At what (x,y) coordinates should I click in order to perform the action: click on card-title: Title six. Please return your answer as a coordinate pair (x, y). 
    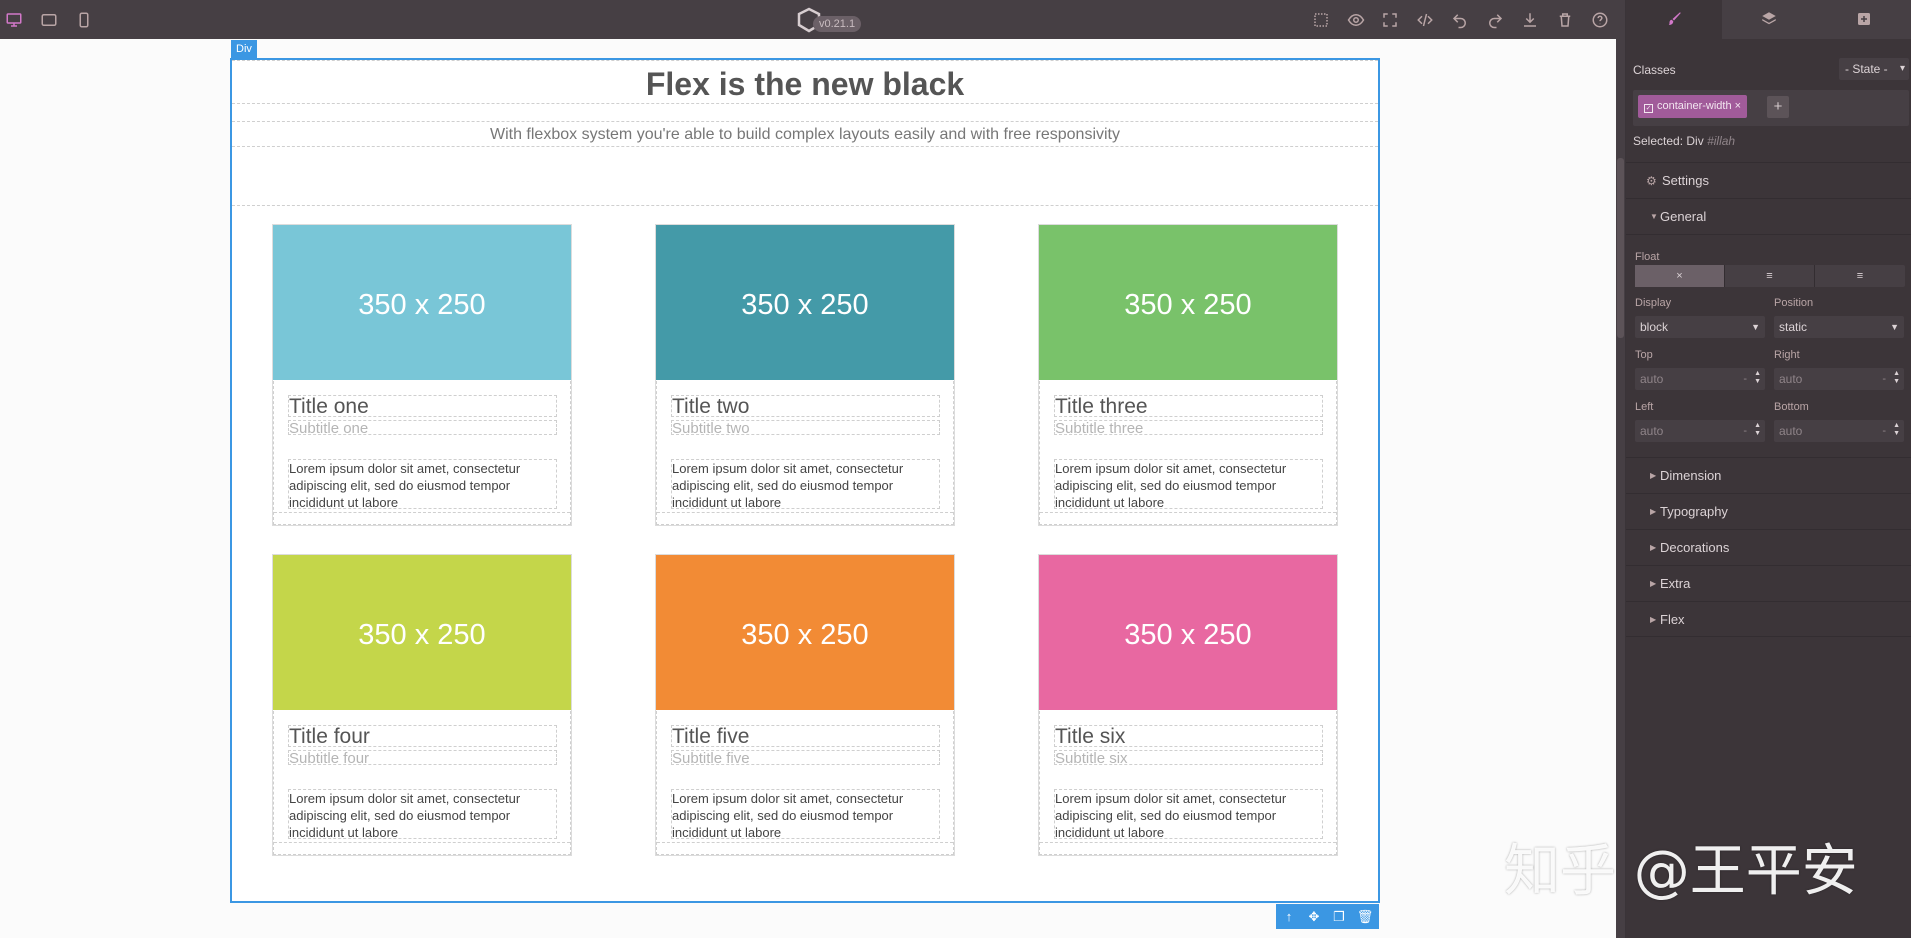
    Looking at the image, I should click on (1188, 736).